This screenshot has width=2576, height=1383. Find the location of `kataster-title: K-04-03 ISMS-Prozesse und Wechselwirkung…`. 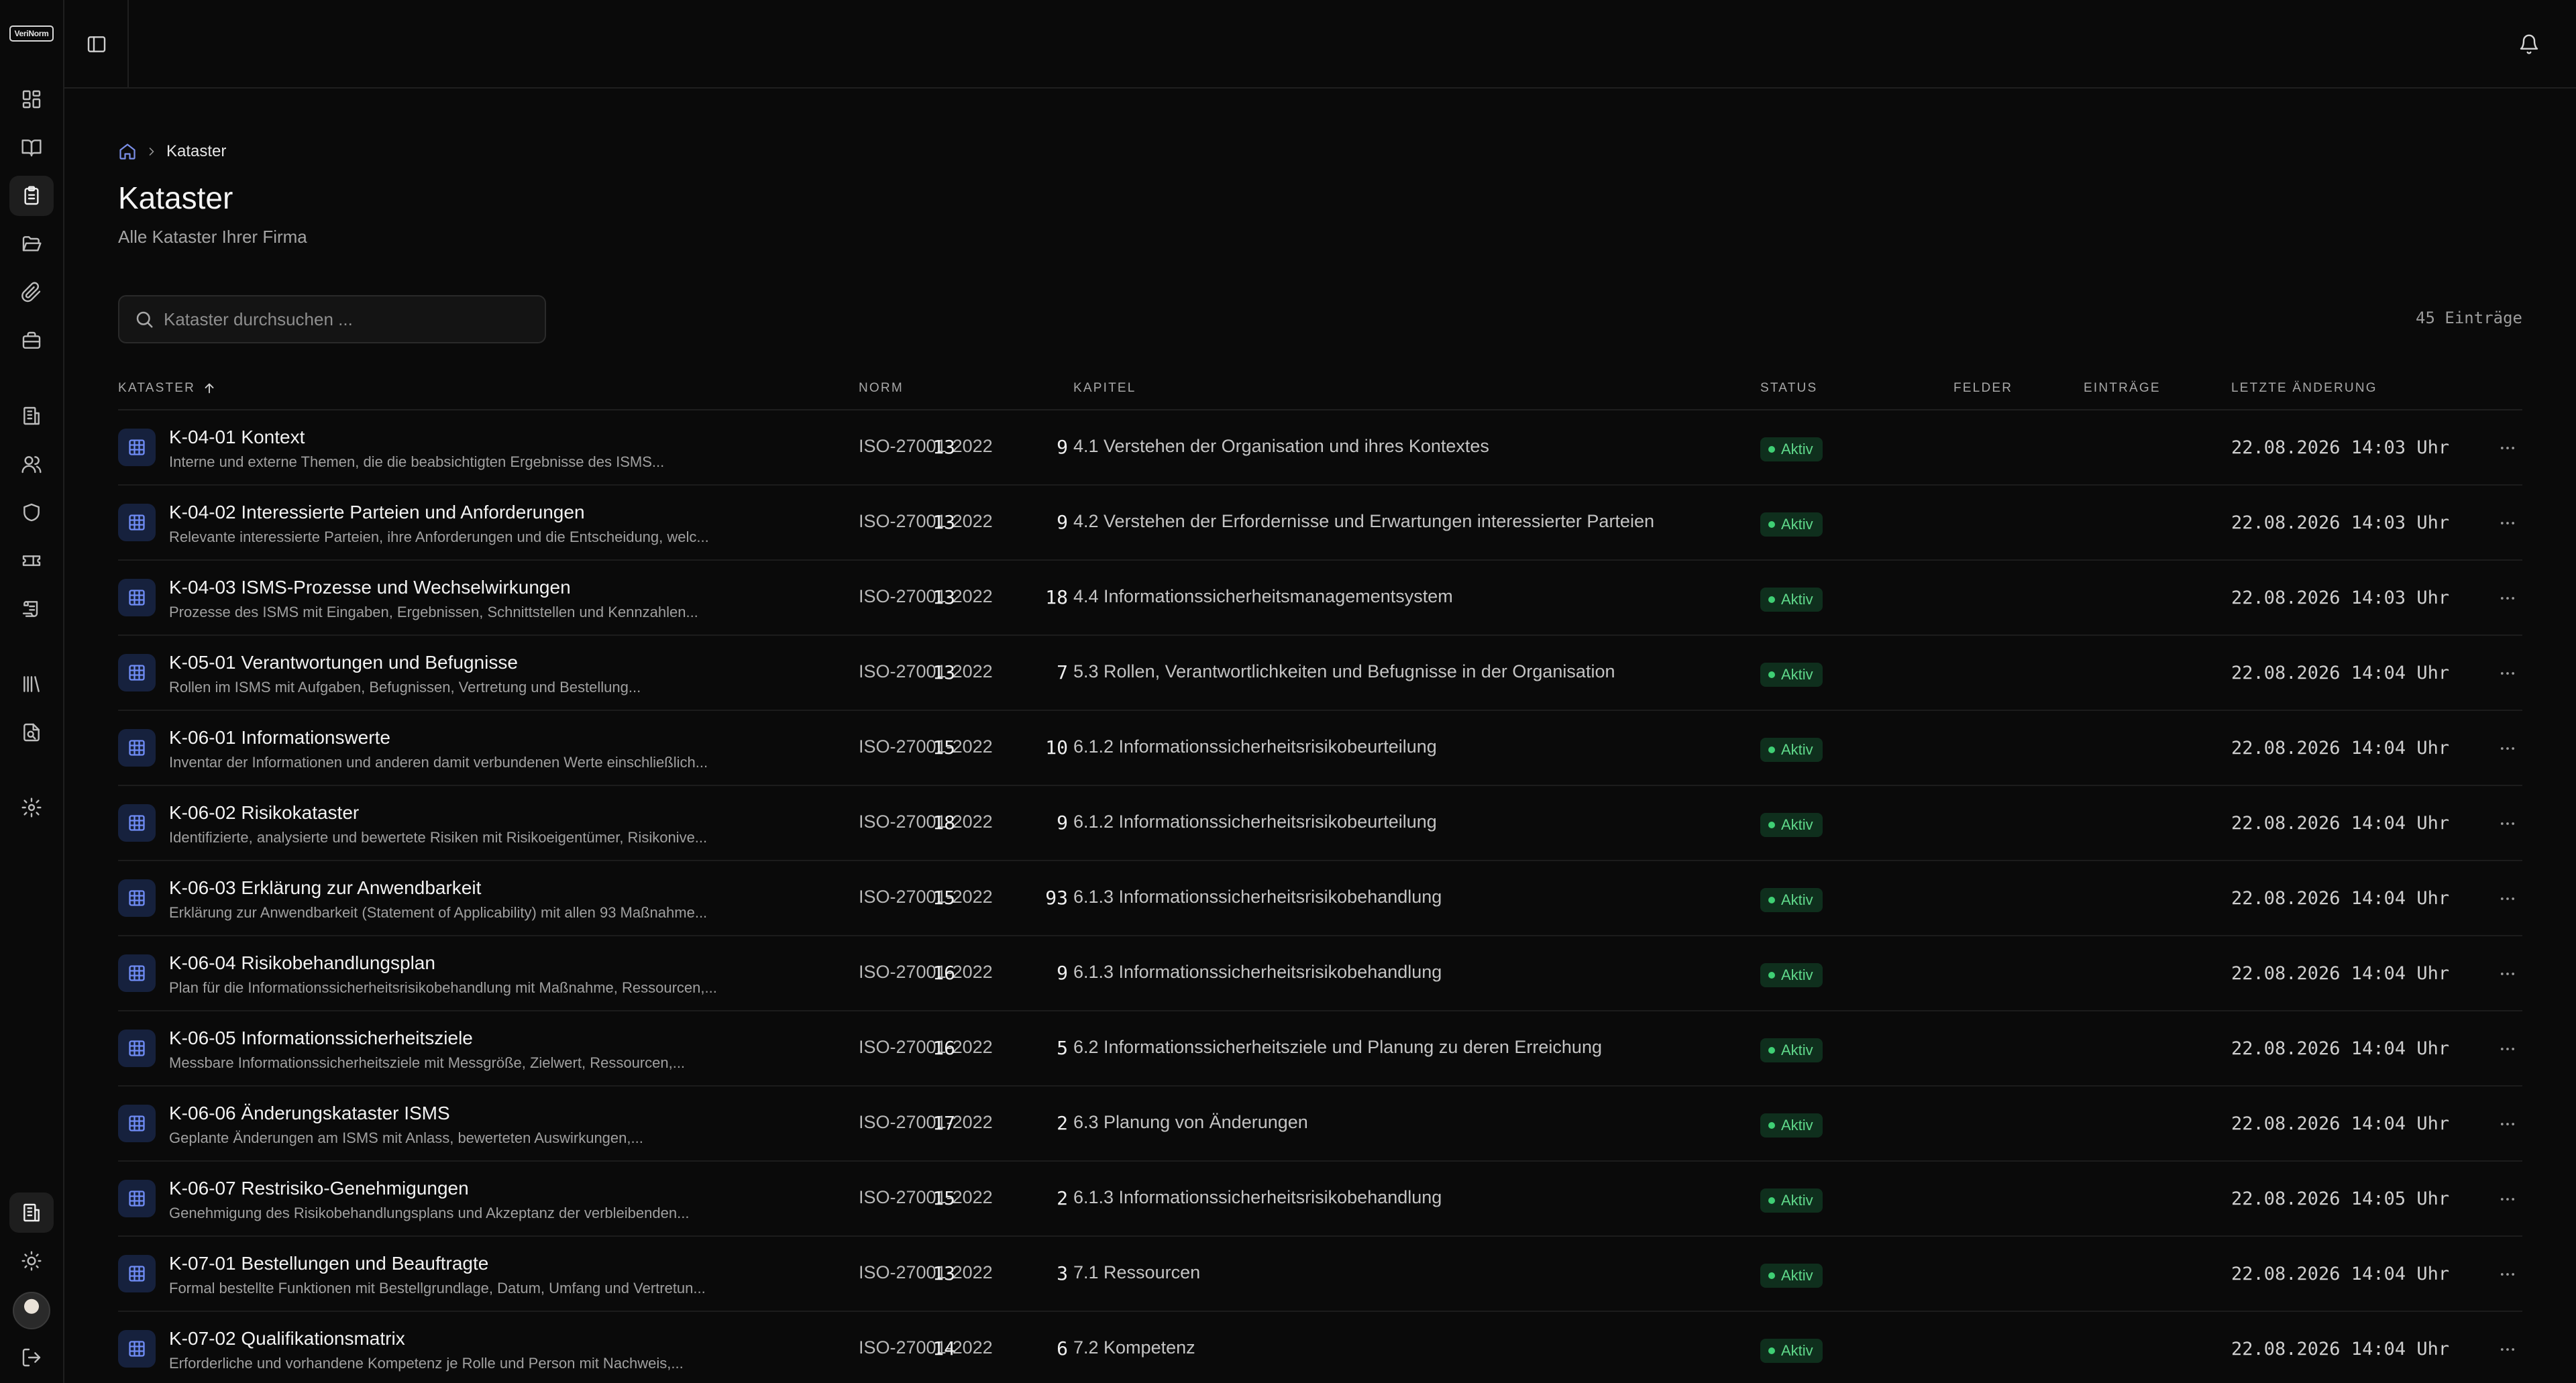

kataster-title: K-04-03 ISMS-Prozesse und Wechselwirkung… is located at coordinates (370, 587).